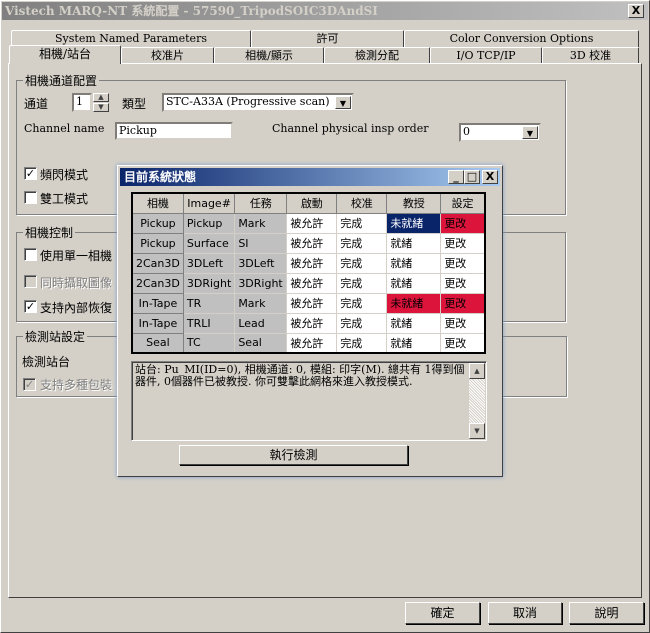 This screenshot has height=633, width=650. Describe the element at coordinates (209, 223) in the screenshot. I see `cell-image: Pickup` at that location.